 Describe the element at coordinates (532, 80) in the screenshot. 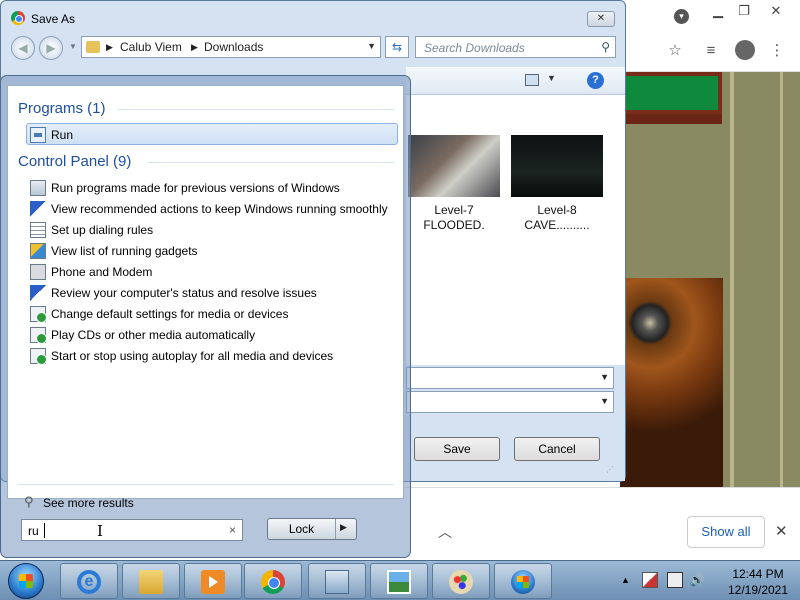

I see `change-view-icon` at that location.